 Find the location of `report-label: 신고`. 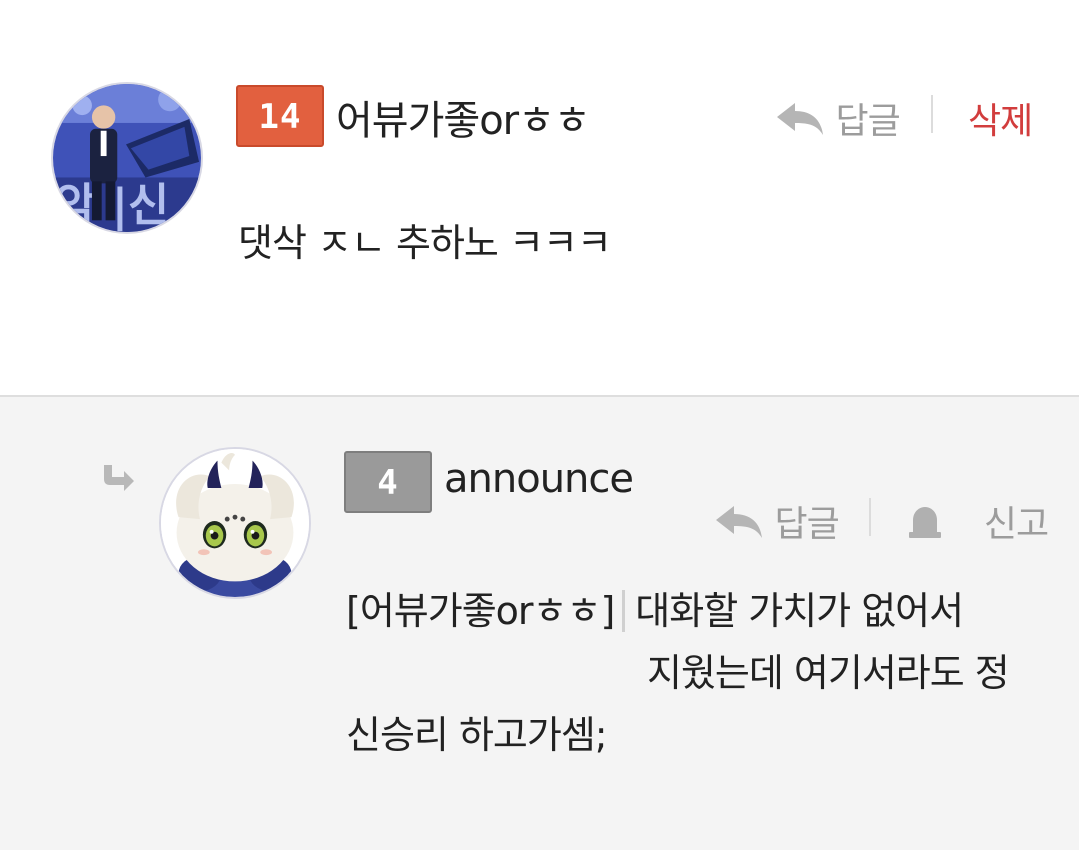

report-label: 신고 is located at coordinates (1016, 524).